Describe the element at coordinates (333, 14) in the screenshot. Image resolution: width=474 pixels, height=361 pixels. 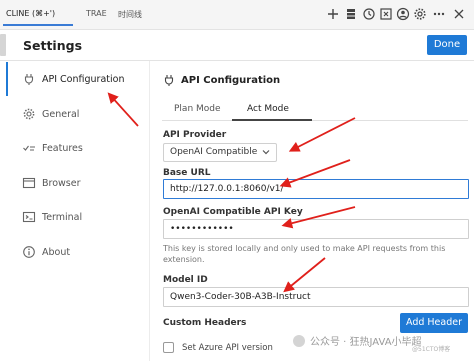
I see `plus-icon` at that location.